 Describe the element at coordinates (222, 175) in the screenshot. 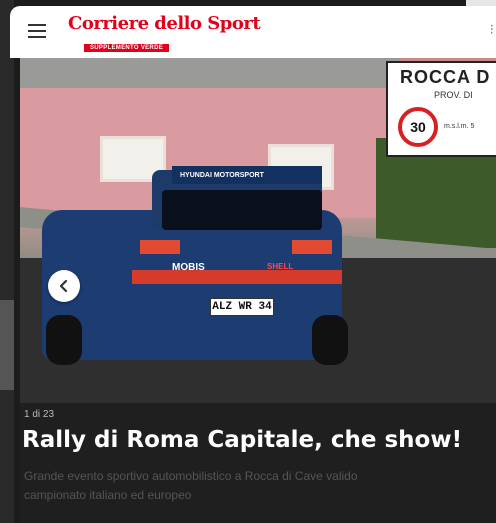

I see `car-brand-text: HYUNDAI MOTORSPORT` at that location.